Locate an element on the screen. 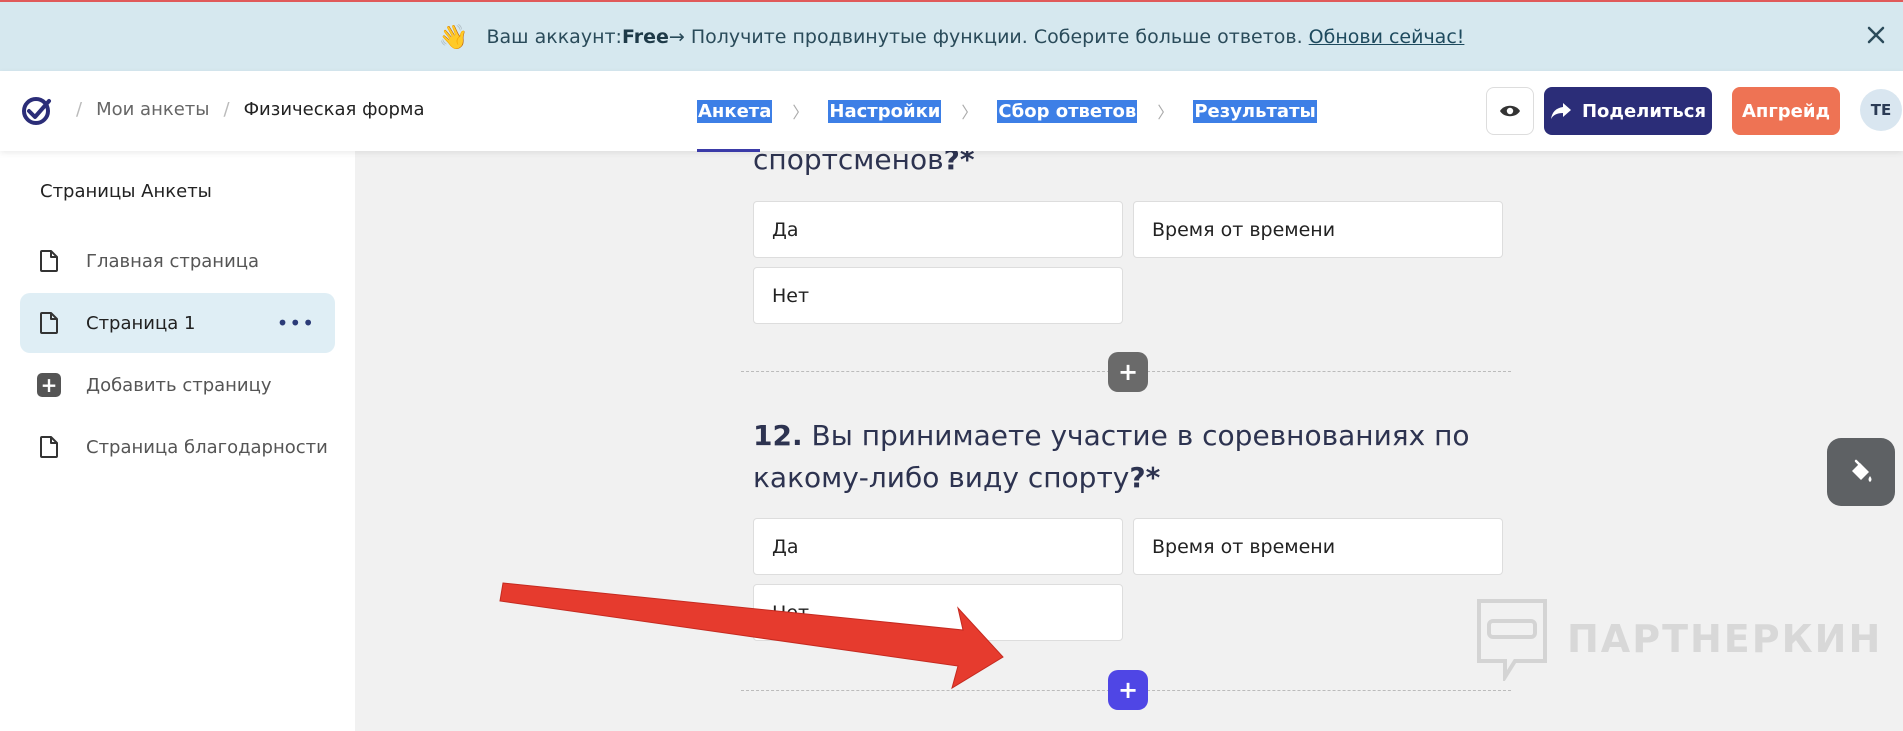 This screenshot has width=1903, height=731. more-options-icon: ••• is located at coordinates (296, 323).